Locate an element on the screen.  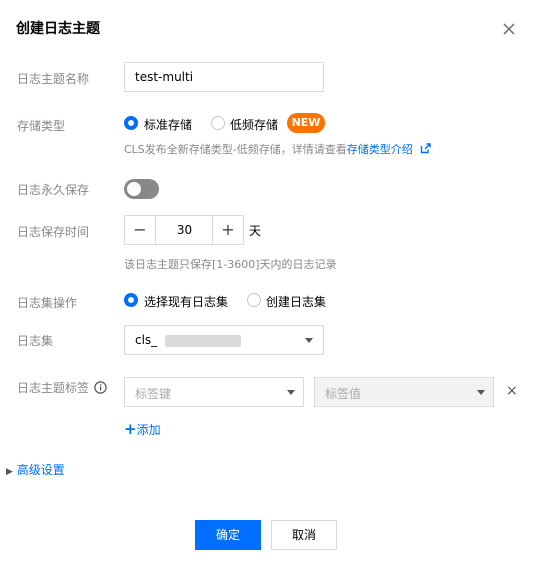
label-permanent: 日志永久保存 is located at coordinates (53, 190).